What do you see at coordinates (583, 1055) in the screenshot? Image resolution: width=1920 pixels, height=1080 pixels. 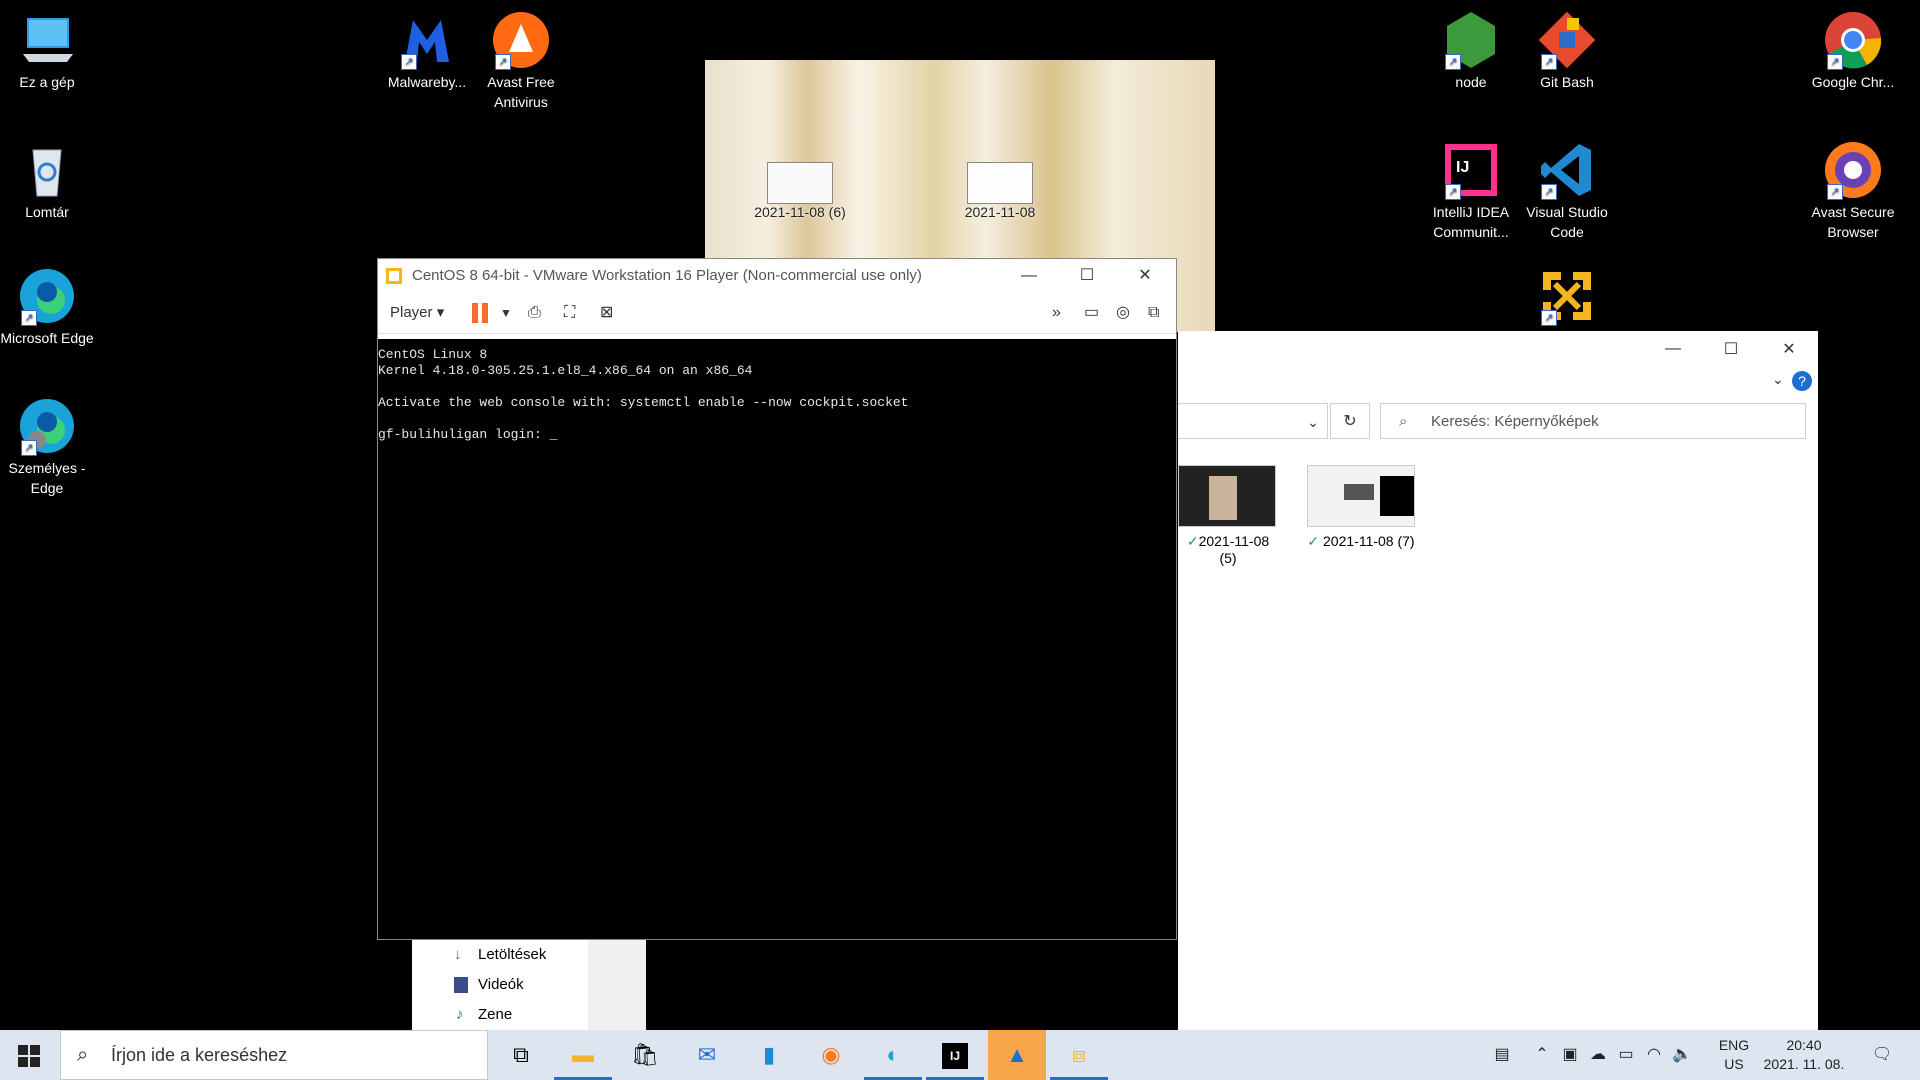 I see `taskbar-file-explorer: ▬` at bounding box center [583, 1055].